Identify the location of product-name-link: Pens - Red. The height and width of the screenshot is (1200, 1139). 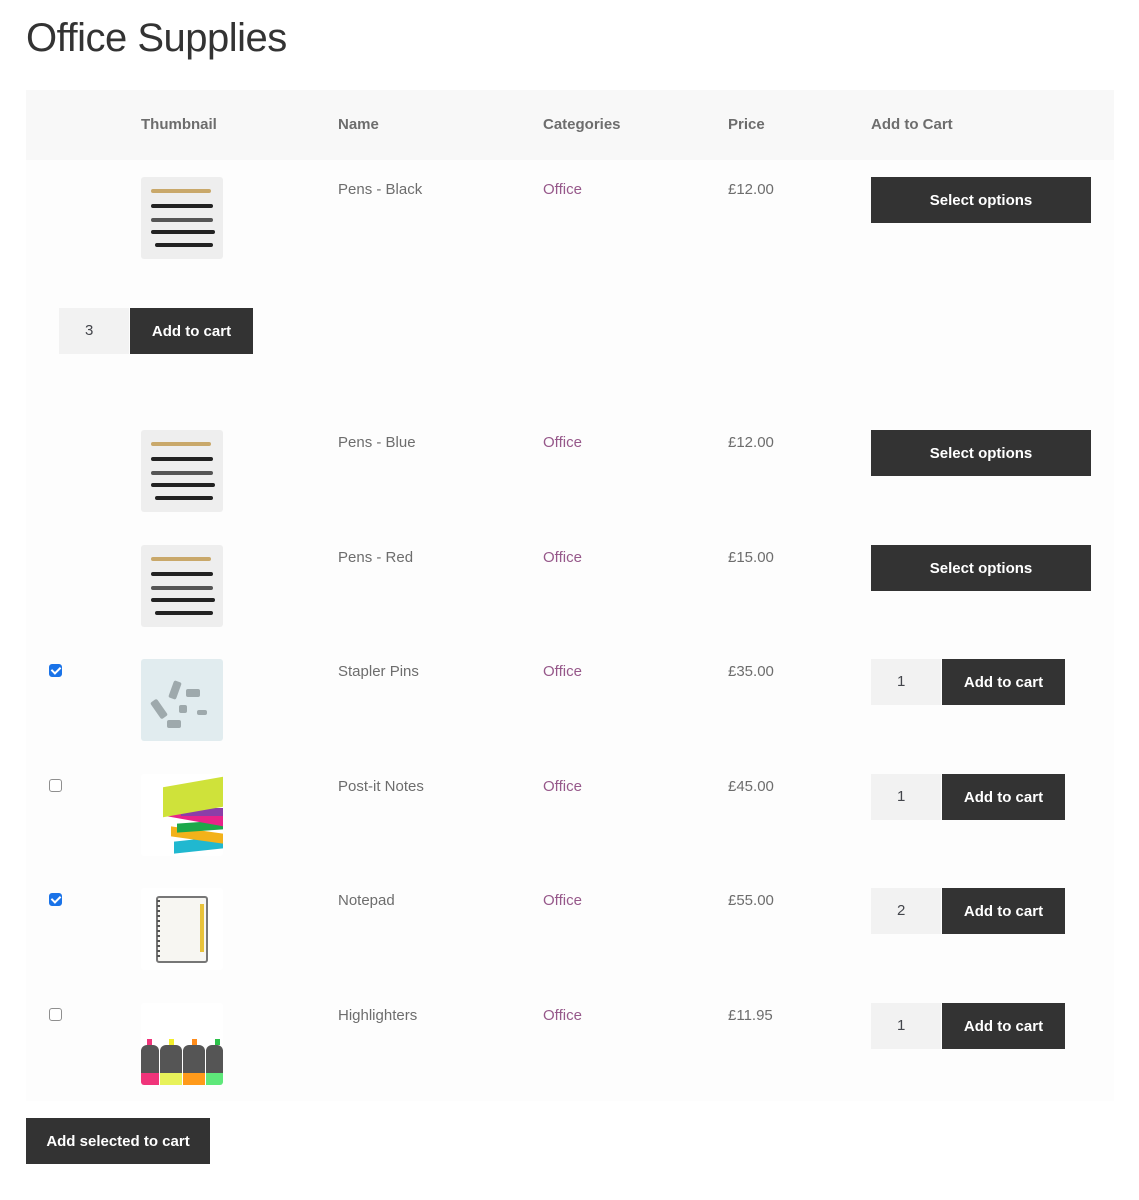
(375, 557).